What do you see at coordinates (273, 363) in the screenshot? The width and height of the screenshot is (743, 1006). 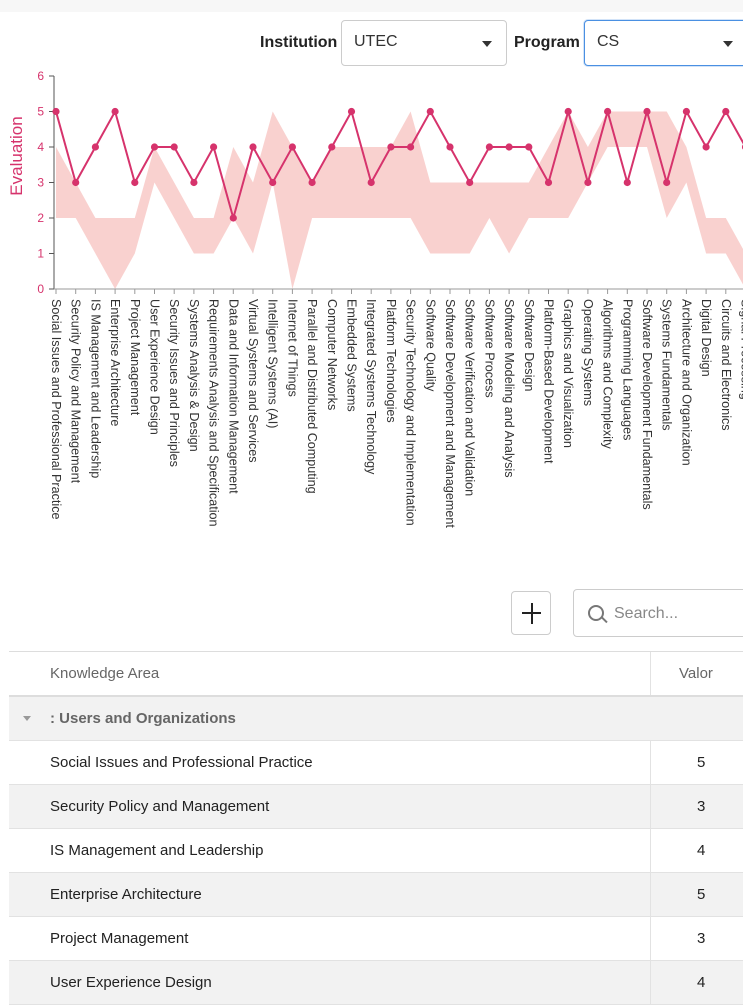 I see `x-tick-label: Intelligent Systems (AI)` at bounding box center [273, 363].